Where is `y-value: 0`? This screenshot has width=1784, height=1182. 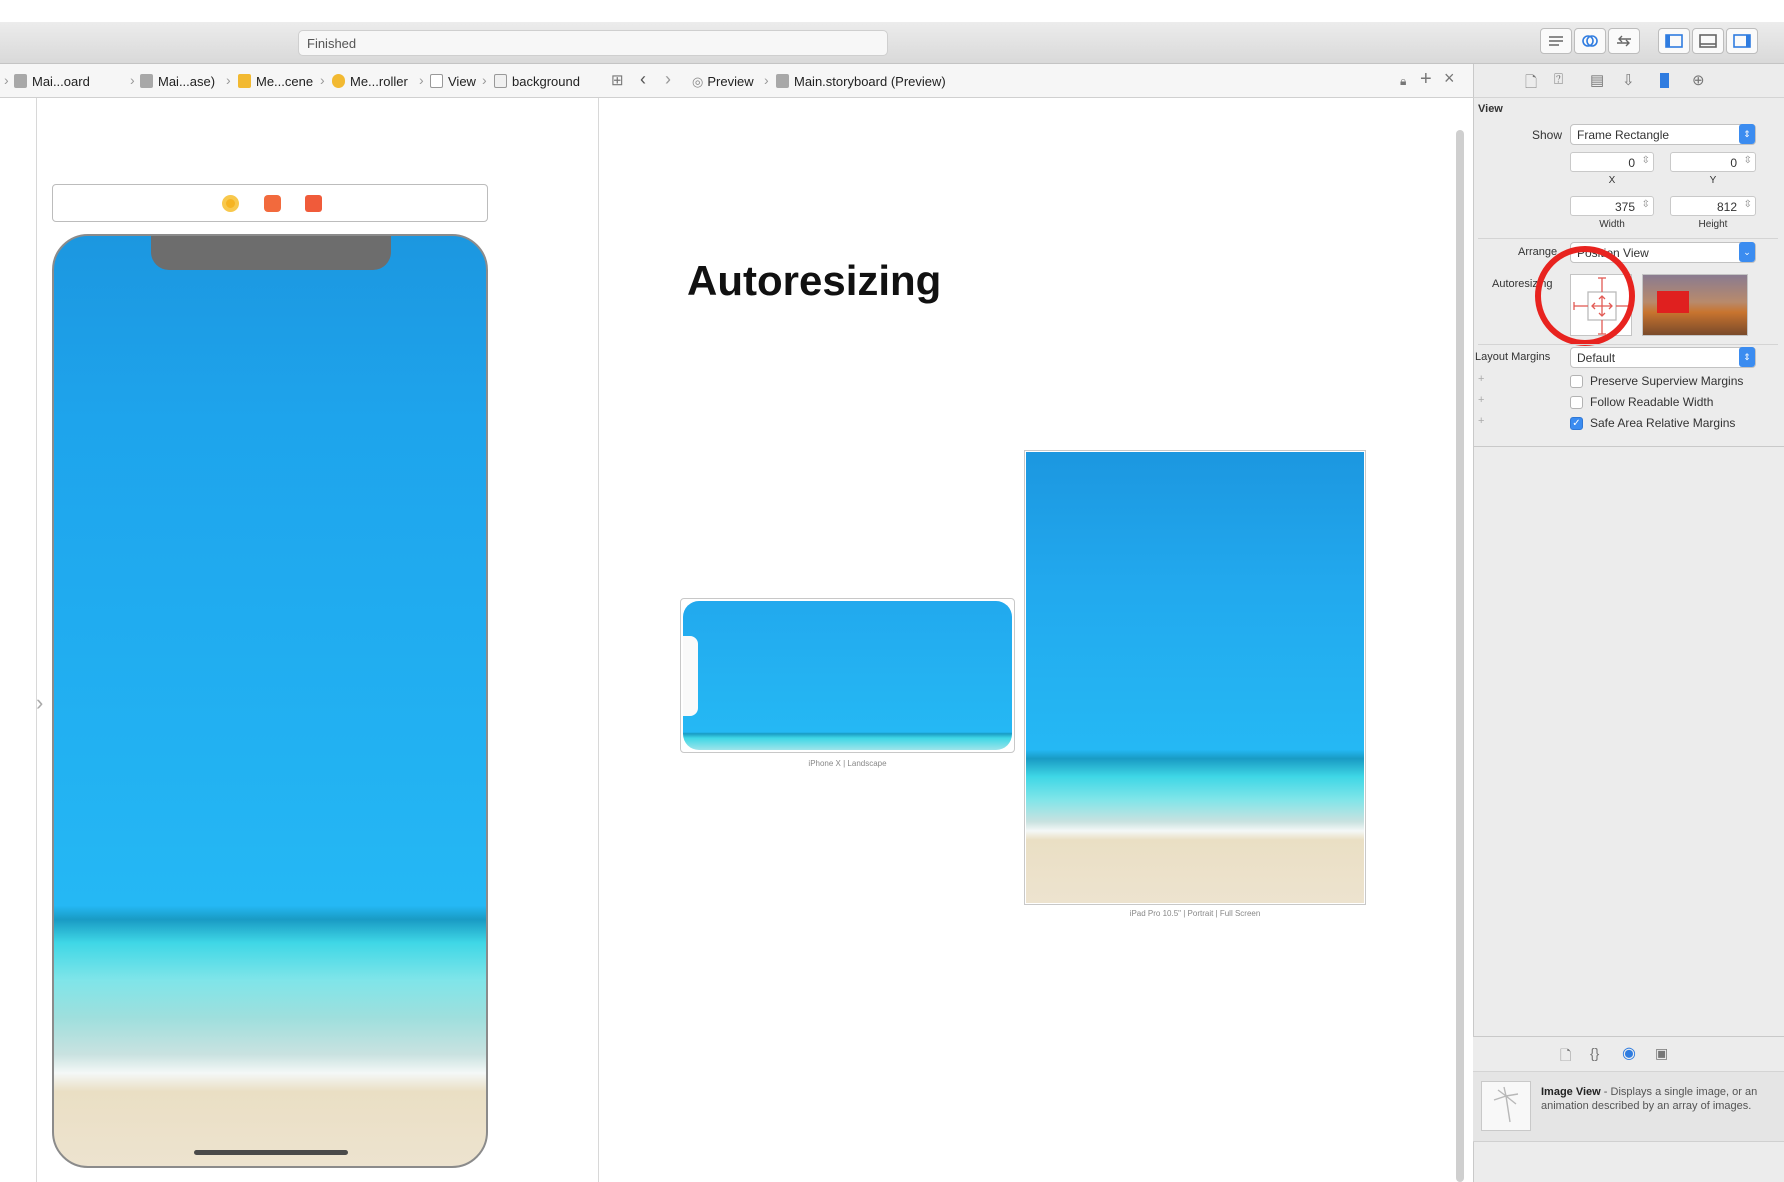
y-value: 0 is located at coordinates (1733, 163).